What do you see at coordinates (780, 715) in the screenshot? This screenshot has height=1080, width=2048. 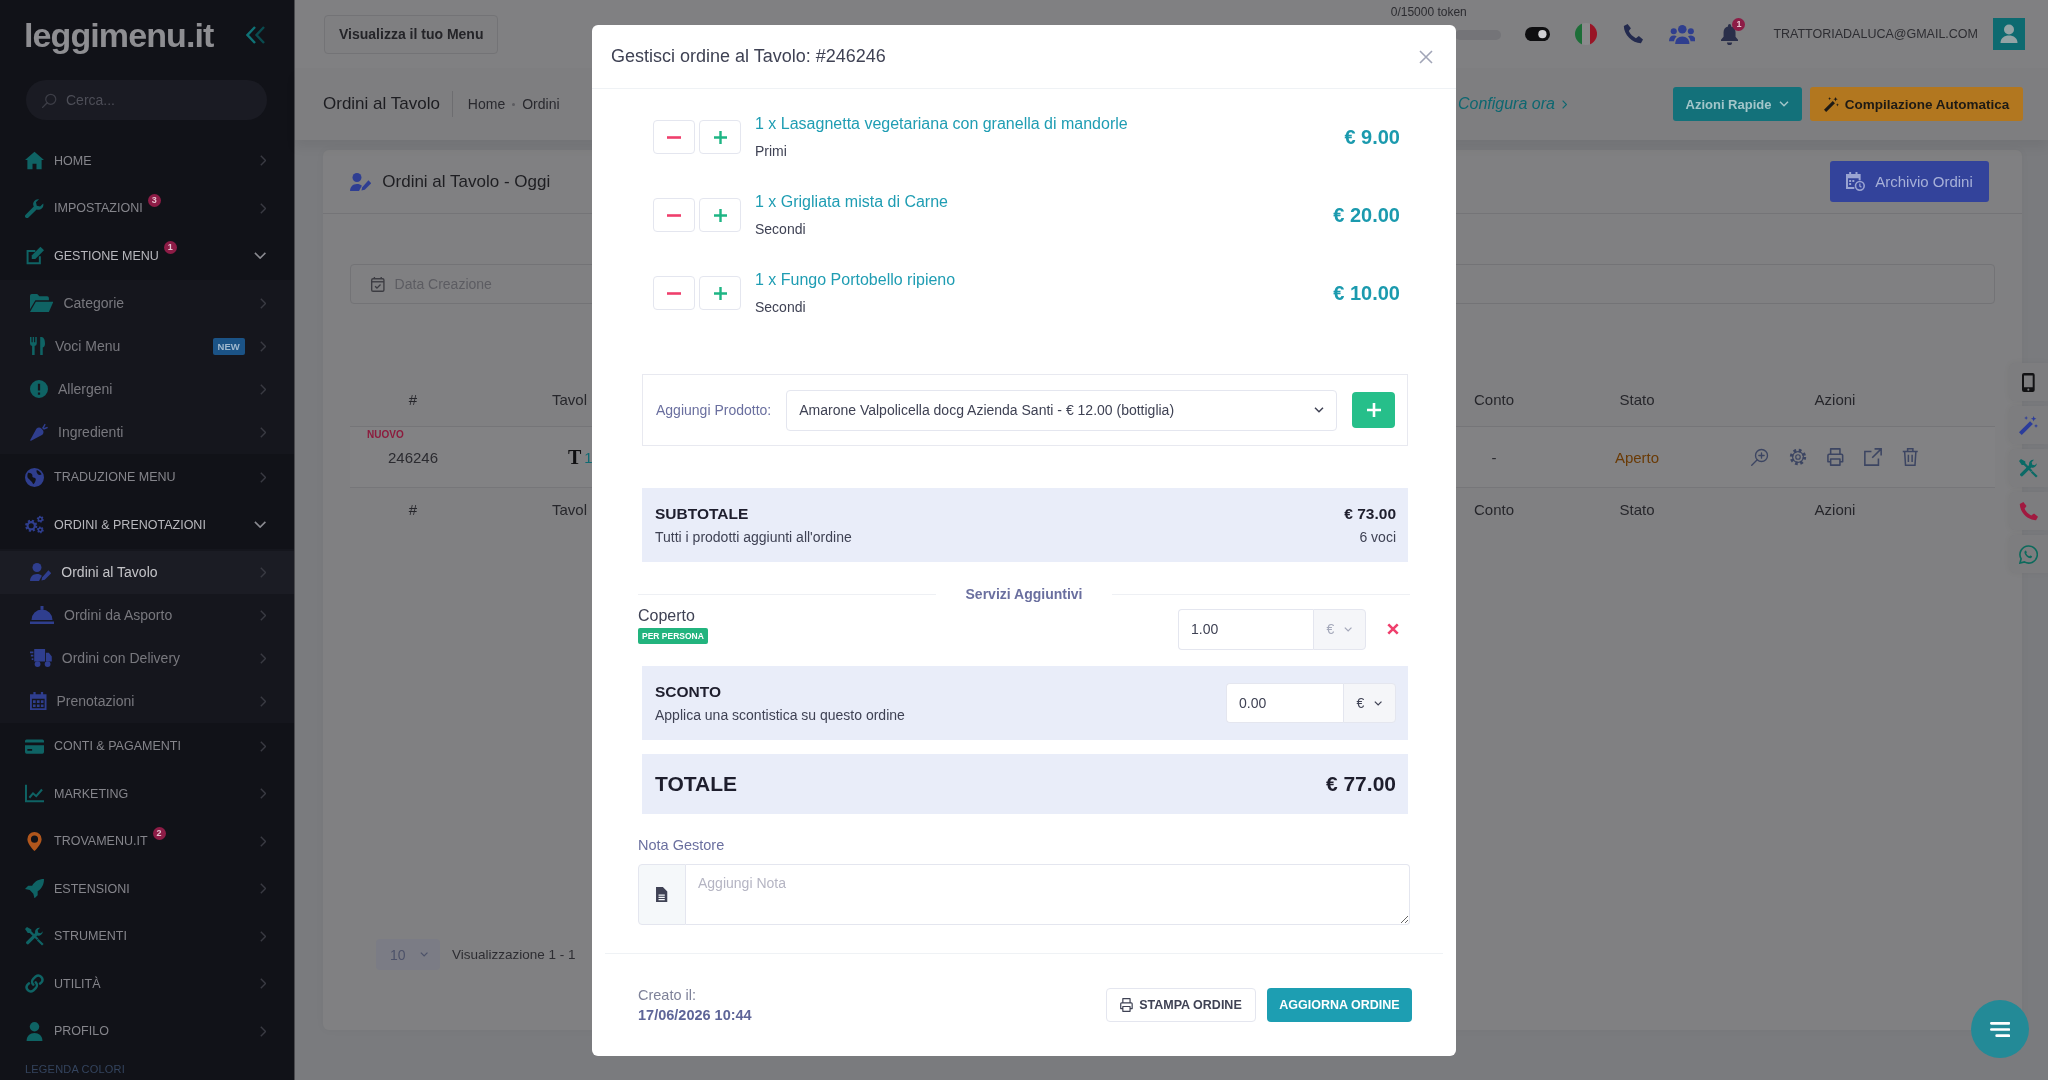 I see `discount-description: Applica una scontistica su questo ordine` at bounding box center [780, 715].